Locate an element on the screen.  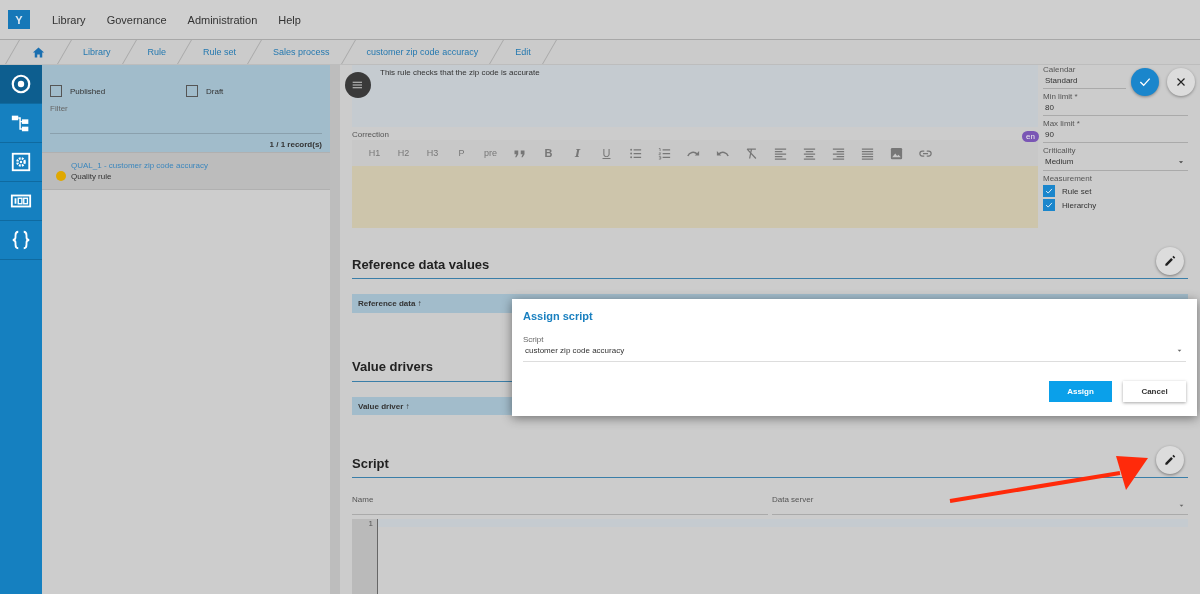
breadcrumb-link: Rule is located at coordinates (157, 52).